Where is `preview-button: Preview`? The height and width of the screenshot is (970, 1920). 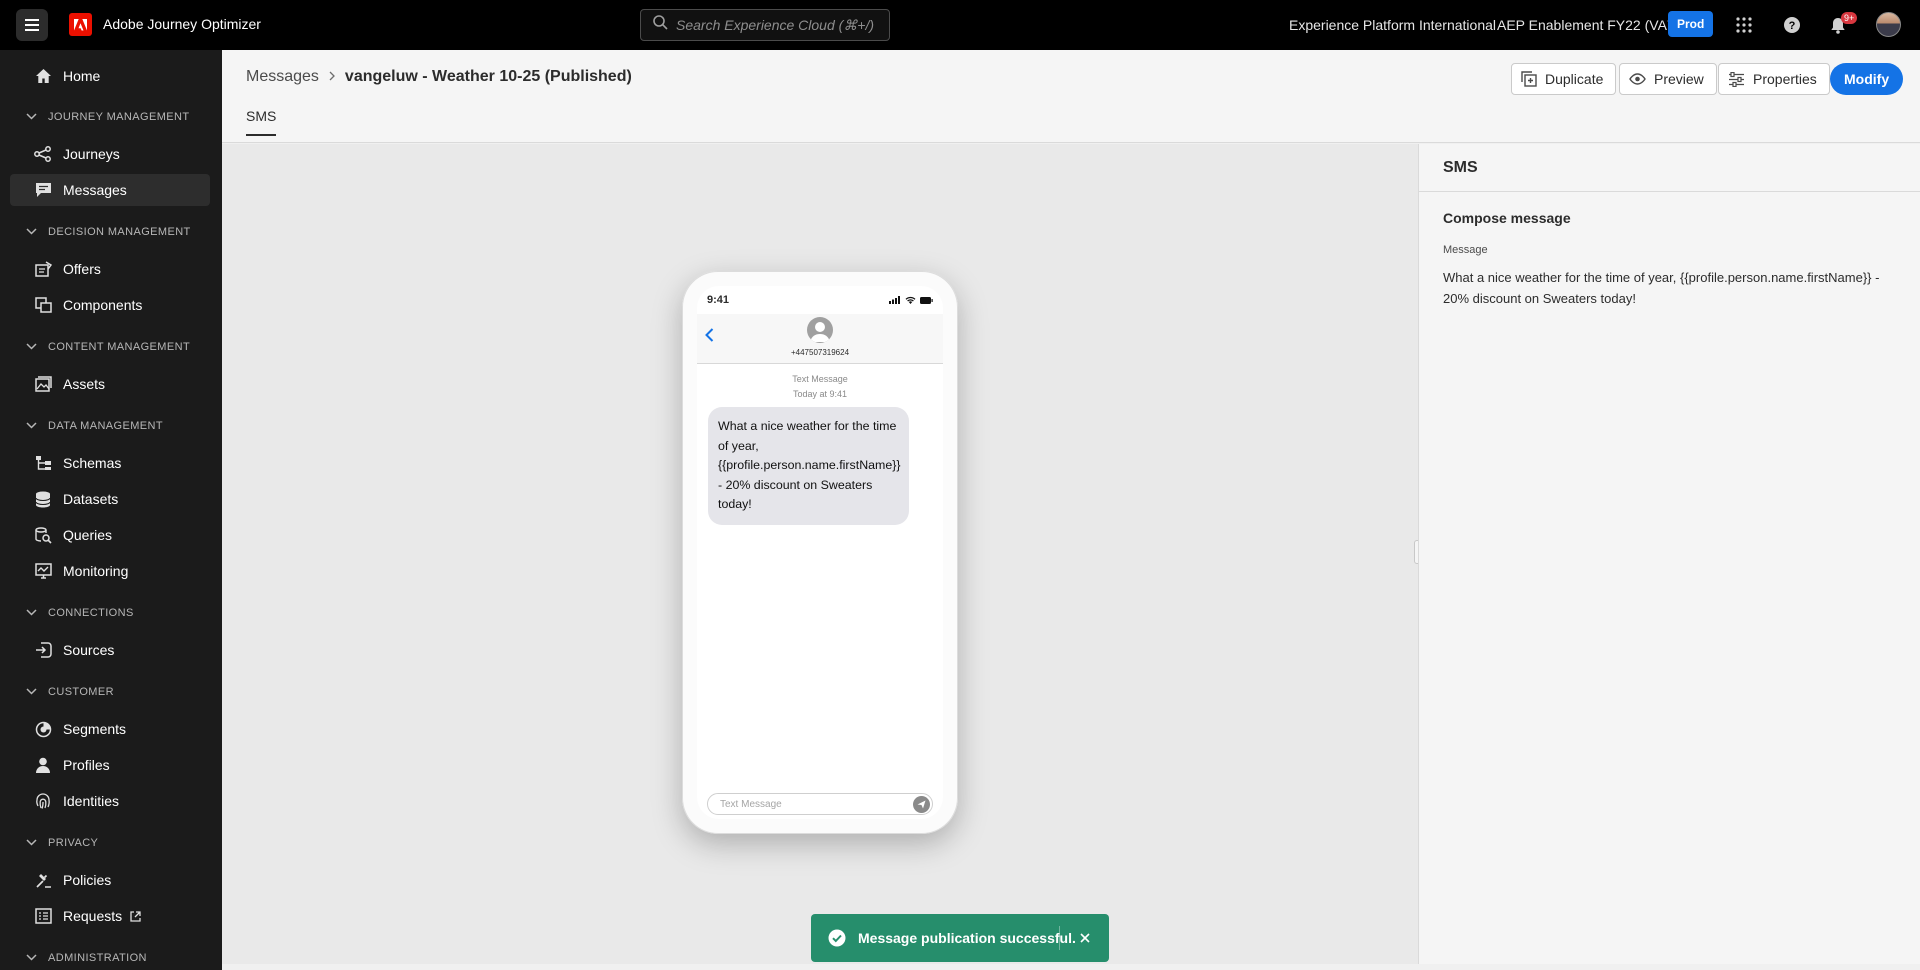
preview-button: Preview is located at coordinates (1668, 79).